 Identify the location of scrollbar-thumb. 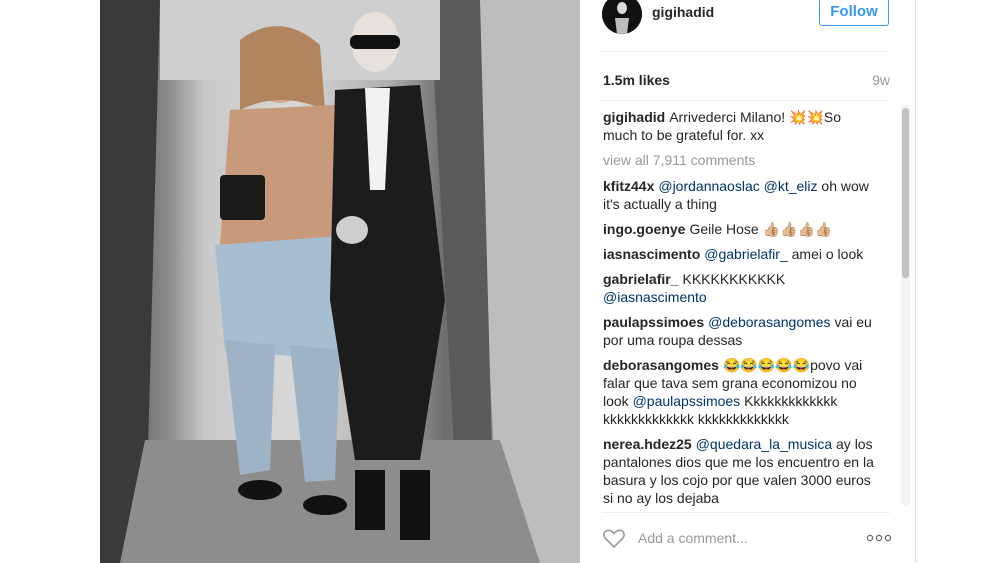
(905, 193).